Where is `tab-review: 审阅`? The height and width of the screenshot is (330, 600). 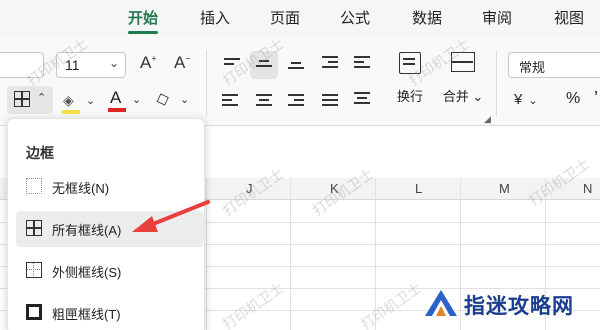 tab-review: 审阅 is located at coordinates (497, 17).